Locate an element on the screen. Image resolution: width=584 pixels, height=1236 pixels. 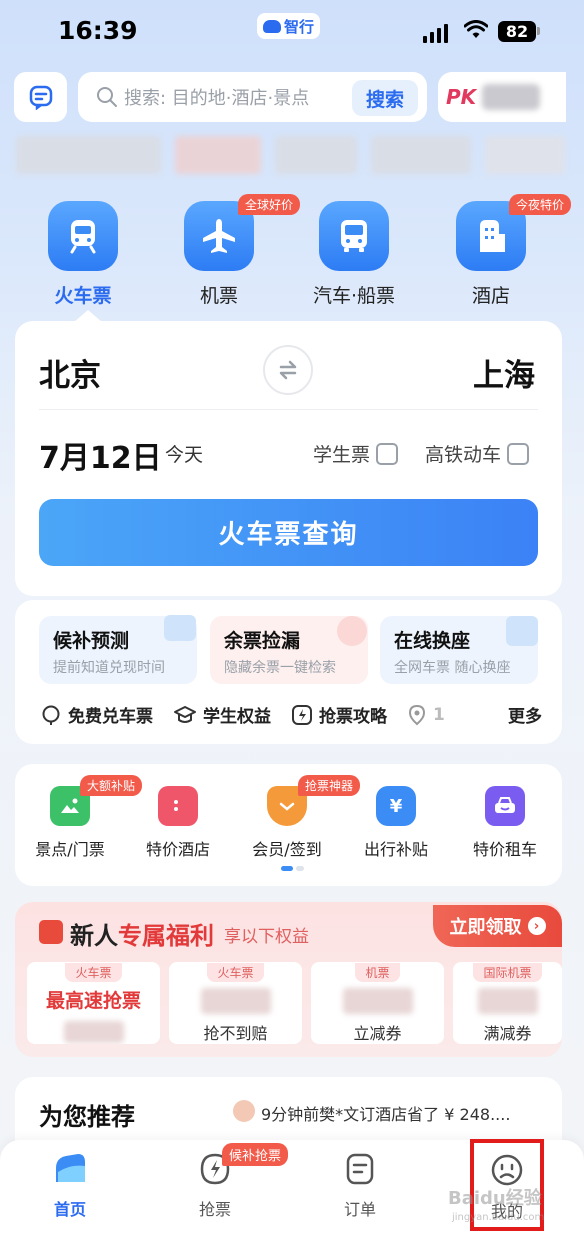
search-icon is located at coordinates (107, 97).